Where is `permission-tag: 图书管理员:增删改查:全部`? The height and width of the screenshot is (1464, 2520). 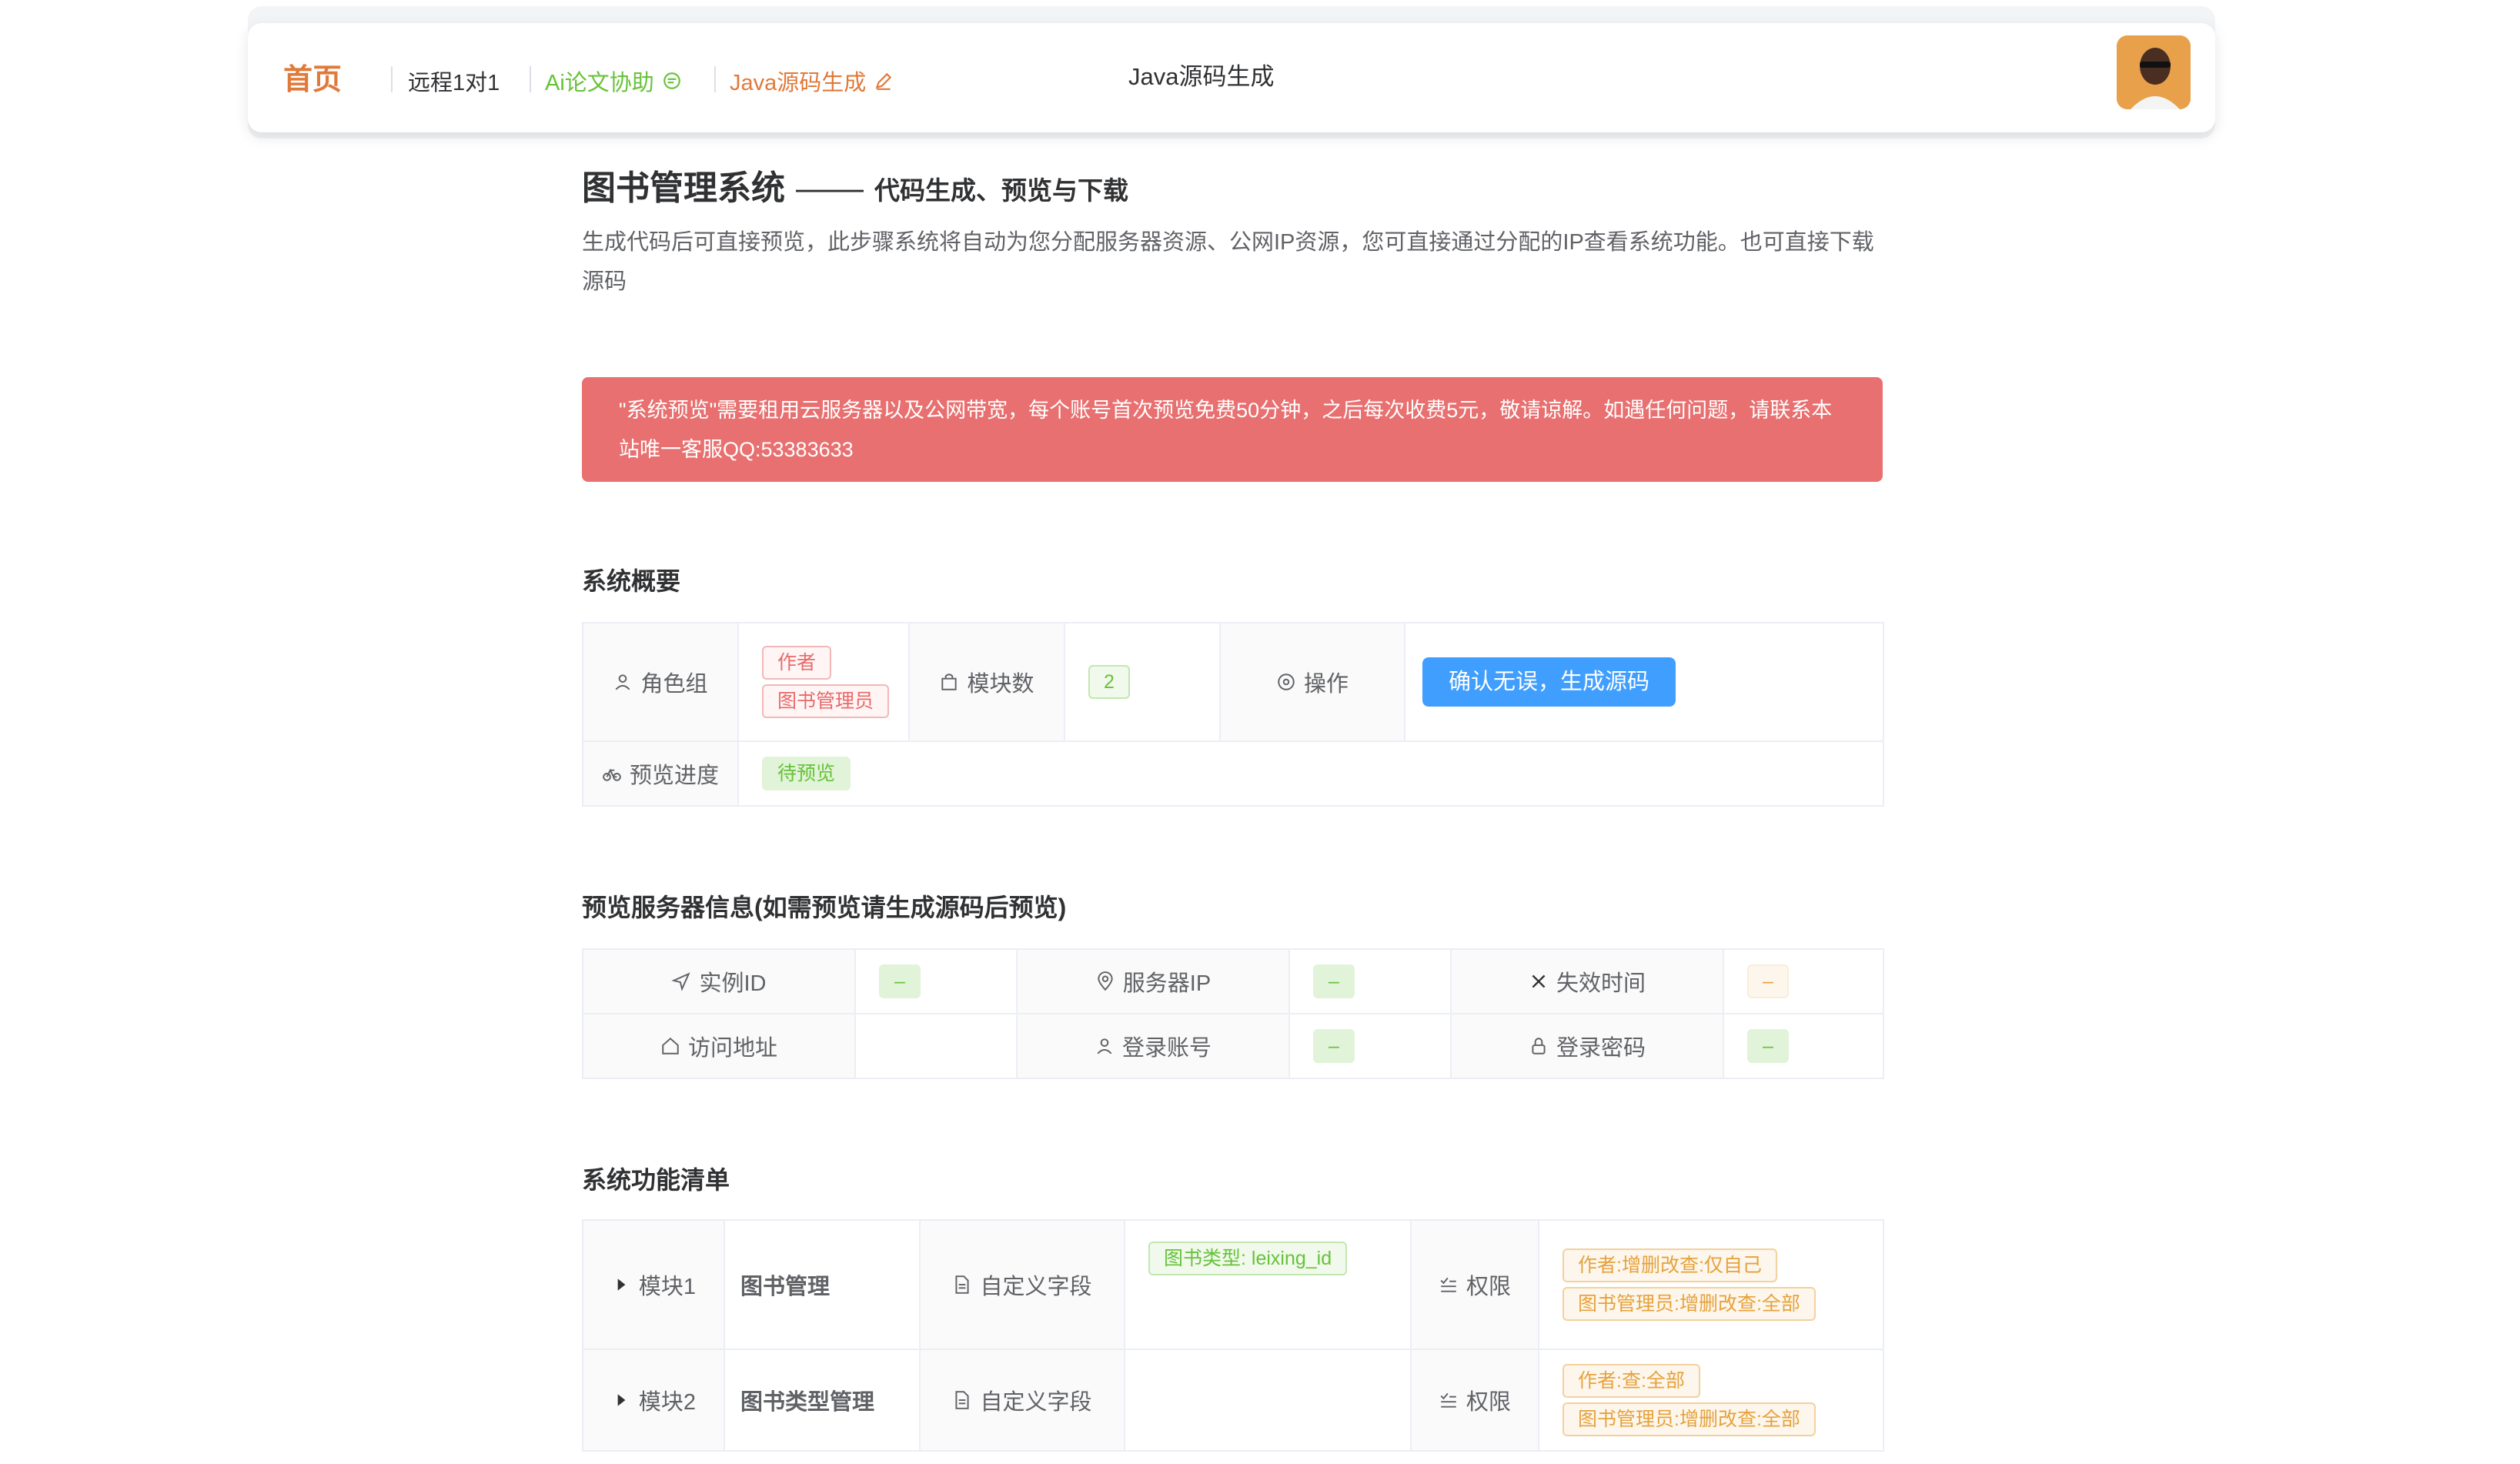
permission-tag: 图书管理员:增删改查:全部 is located at coordinates (1689, 1304).